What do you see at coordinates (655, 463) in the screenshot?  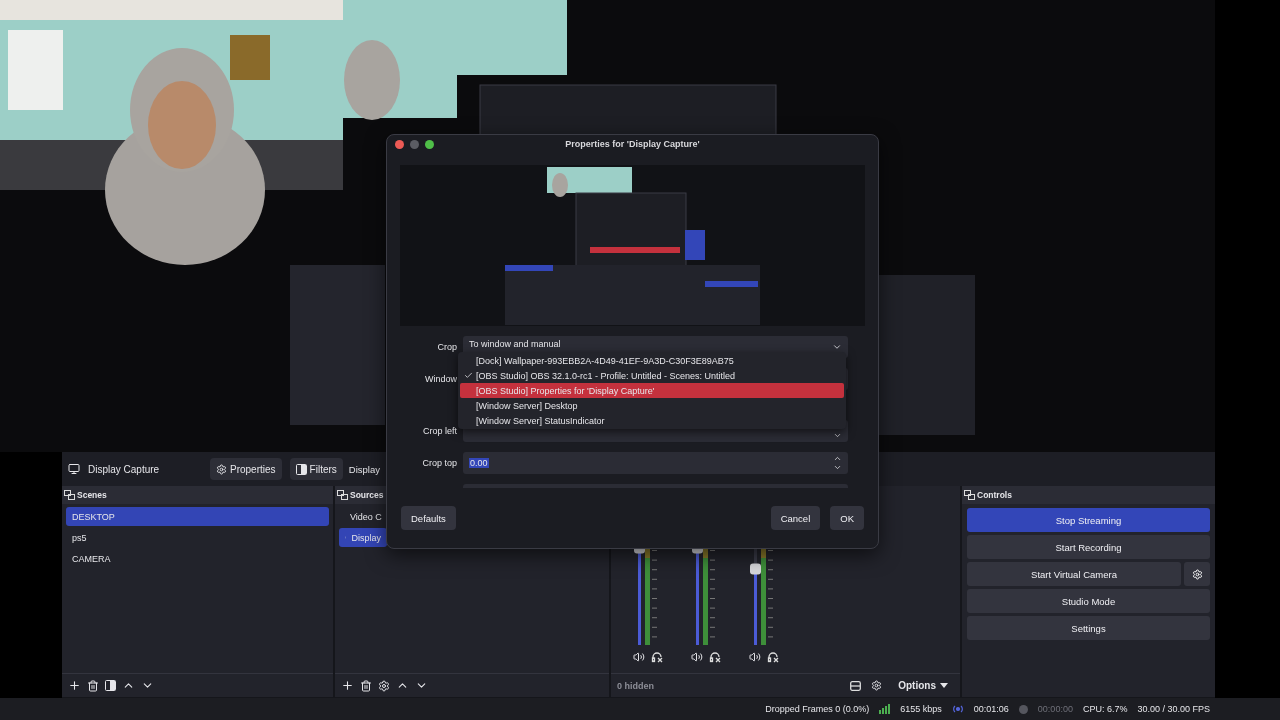 I see `number-field: 0.00` at bounding box center [655, 463].